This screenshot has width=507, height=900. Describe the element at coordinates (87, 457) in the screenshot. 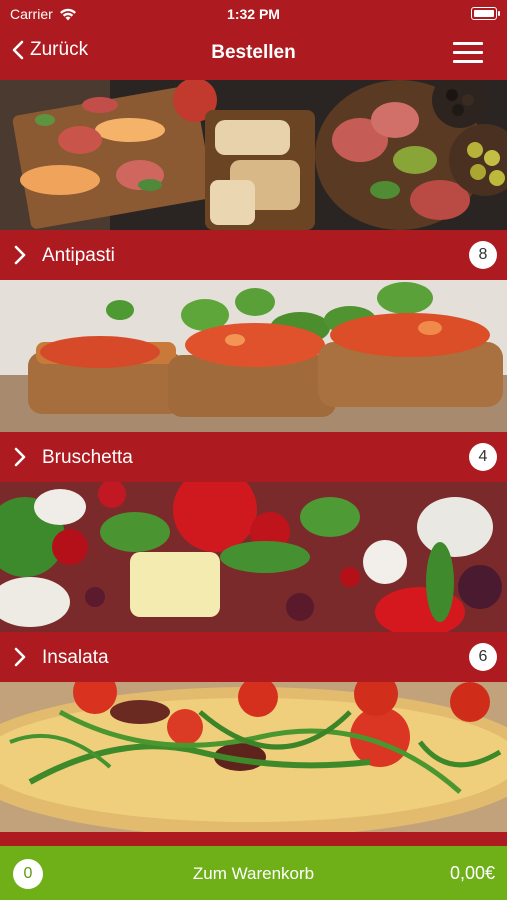

I see `category-label: Bruschetta` at that location.